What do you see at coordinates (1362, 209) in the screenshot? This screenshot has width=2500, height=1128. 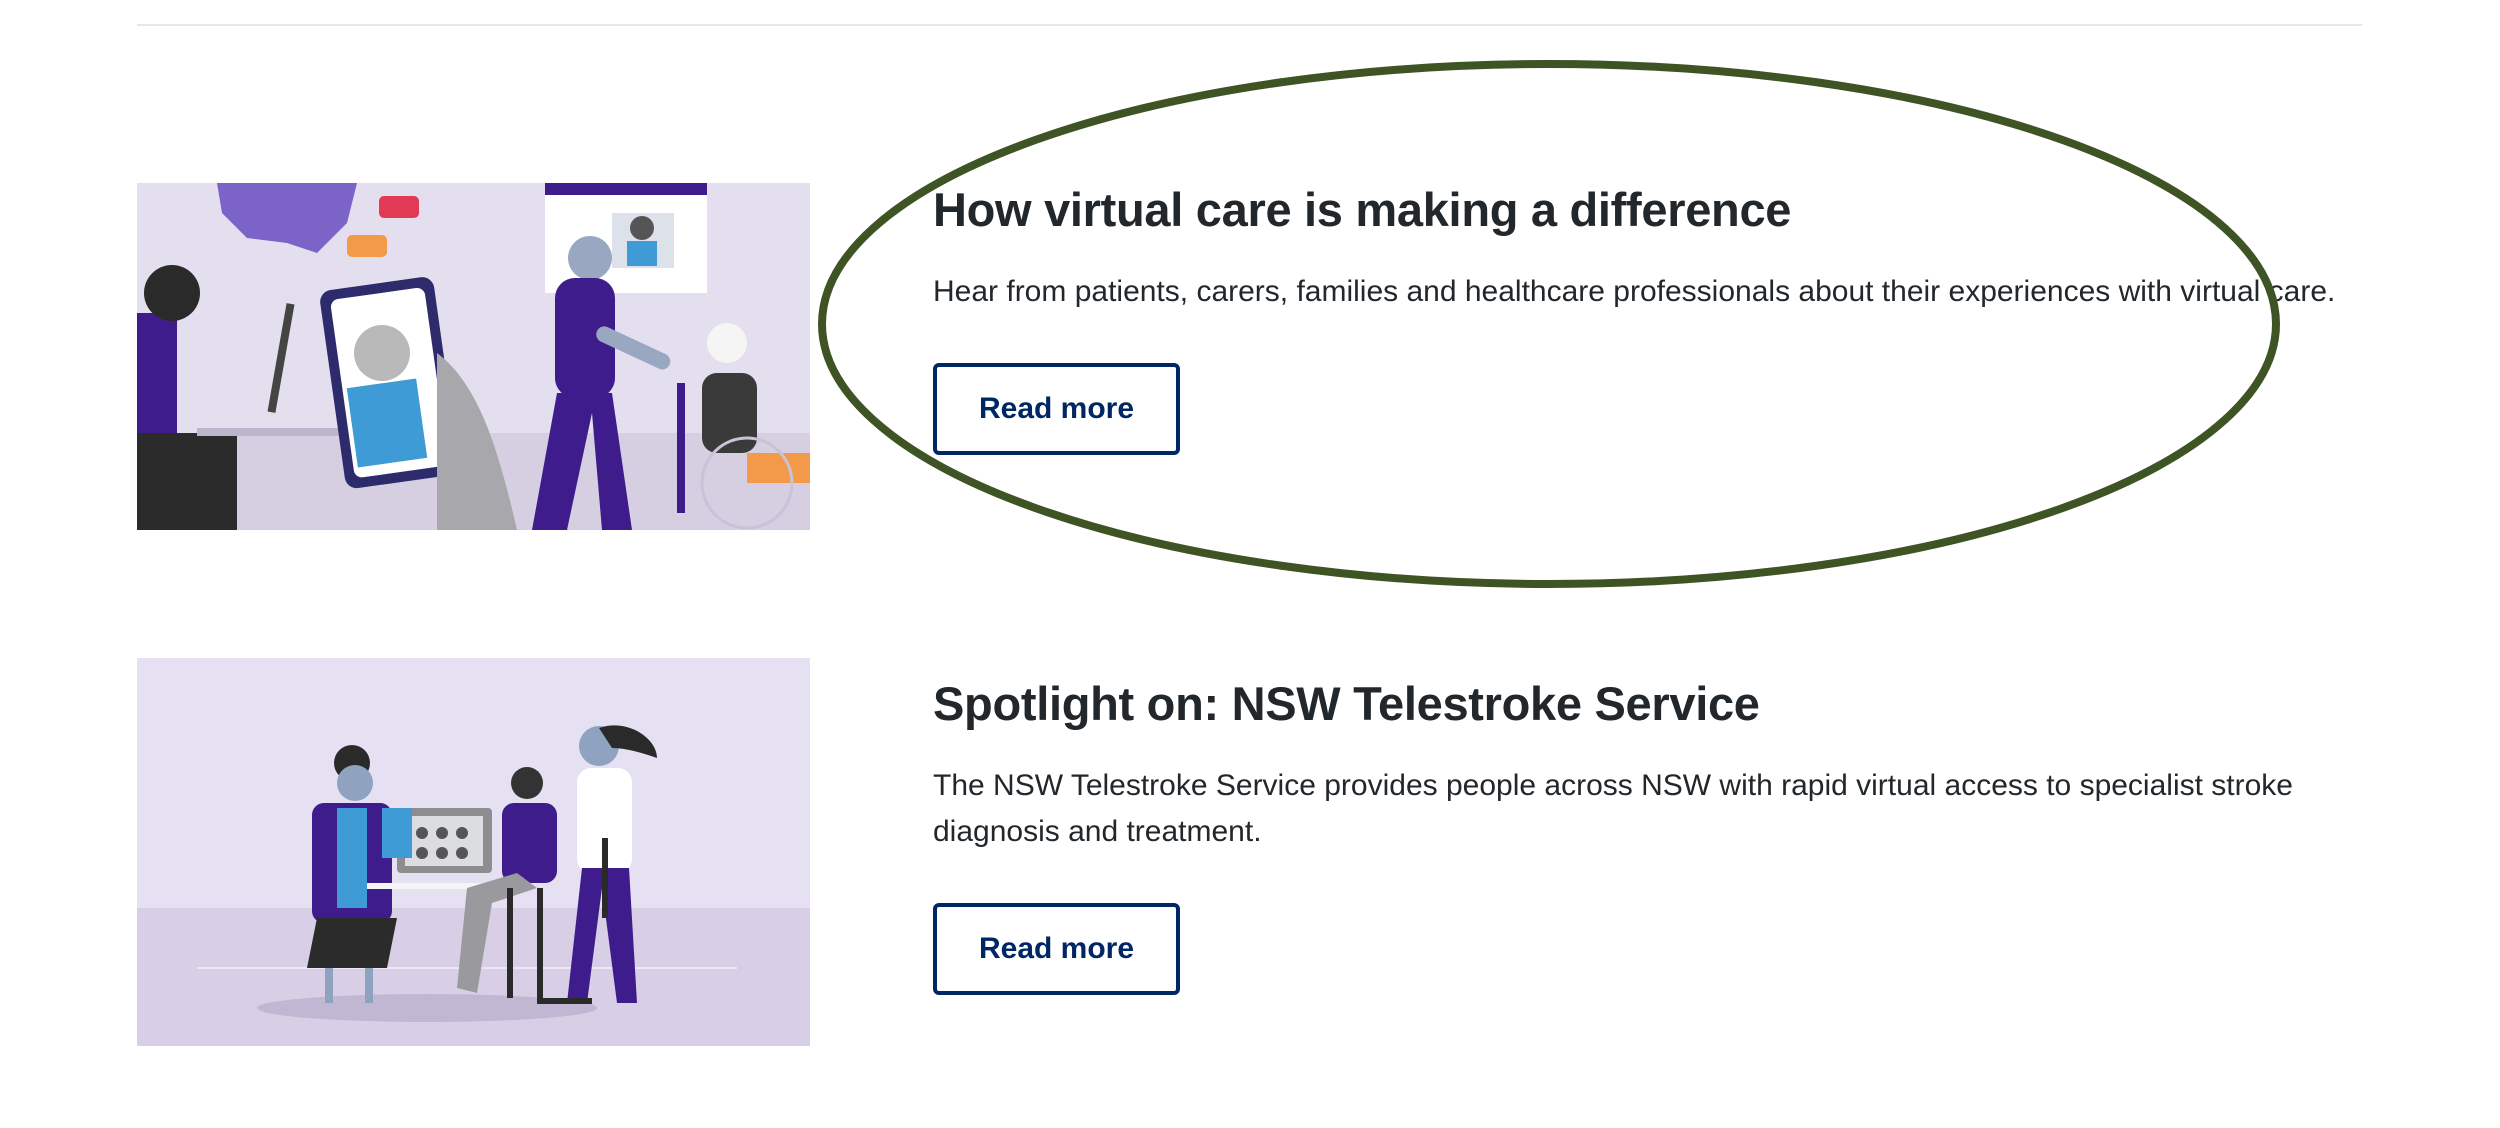 I see `article-title: How virtual care is making a difference` at bounding box center [1362, 209].